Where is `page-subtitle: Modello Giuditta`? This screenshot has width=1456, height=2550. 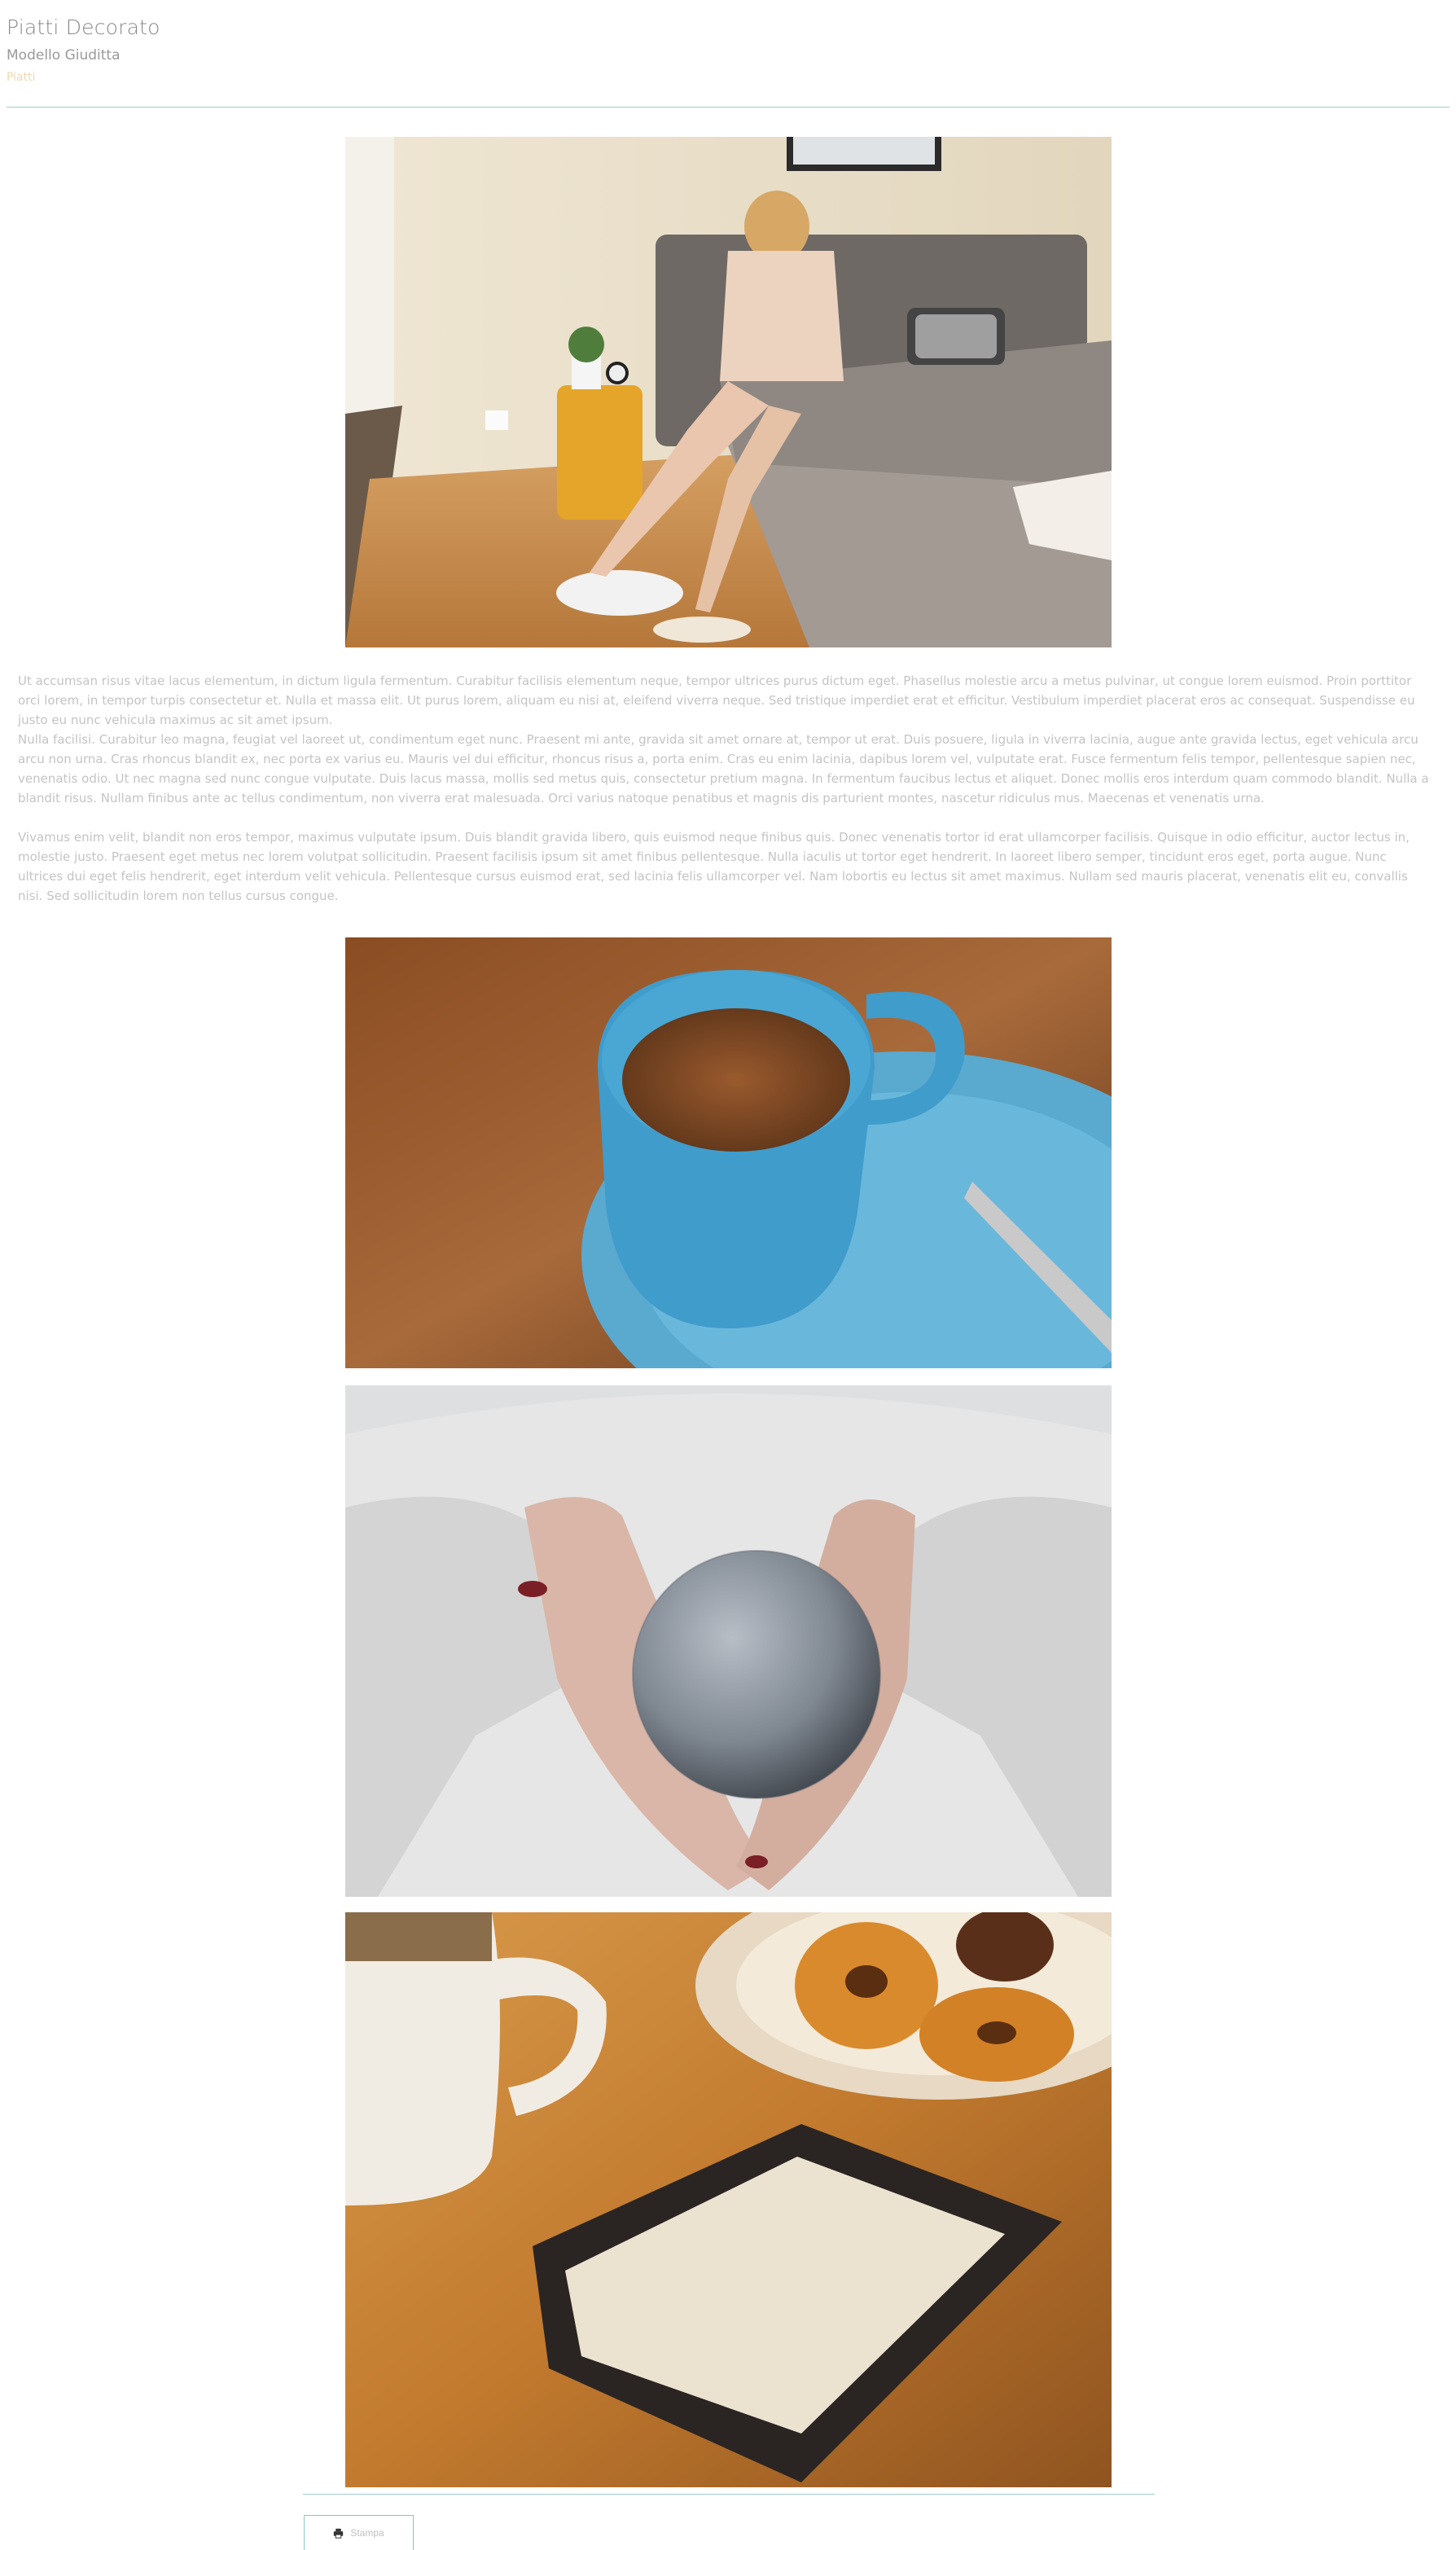 page-subtitle: Modello Giuditta is located at coordinates (64, 55).